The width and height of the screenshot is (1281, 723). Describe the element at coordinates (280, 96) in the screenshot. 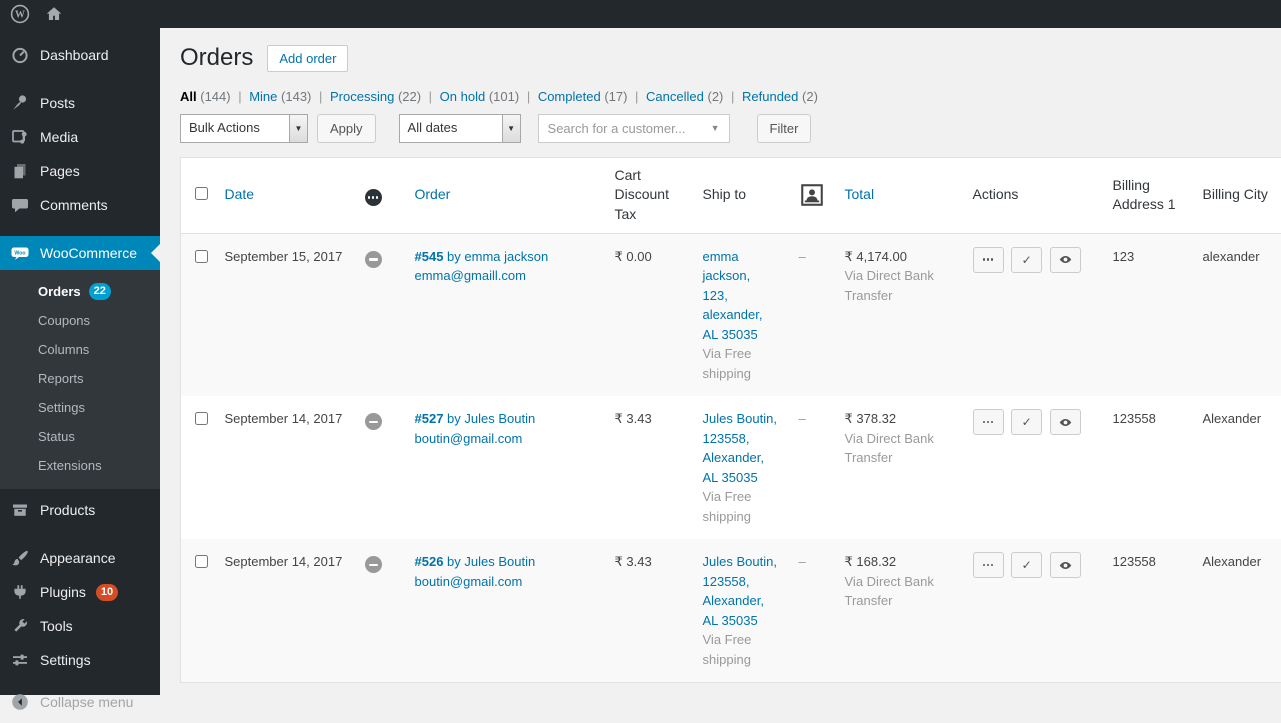

I see `filter-mine-link: Mine (143)` at that location.